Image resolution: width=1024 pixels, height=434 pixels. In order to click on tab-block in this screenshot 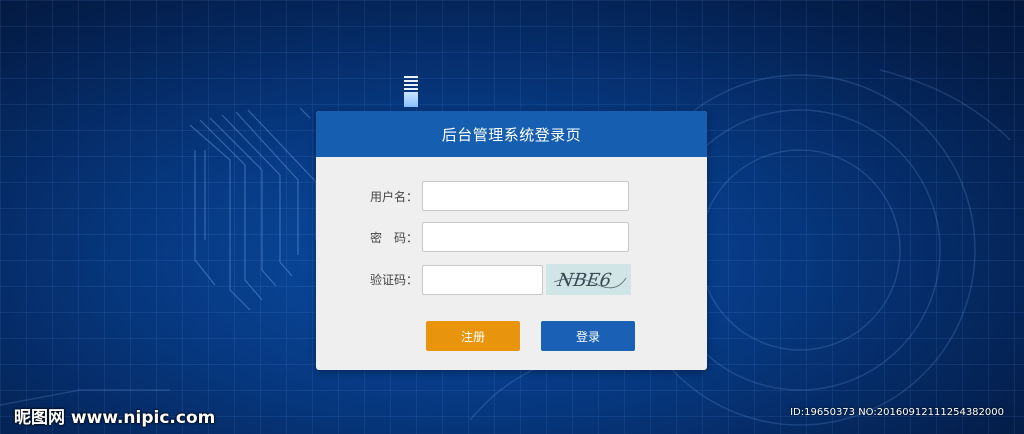, I will do `click(411, 99)`.